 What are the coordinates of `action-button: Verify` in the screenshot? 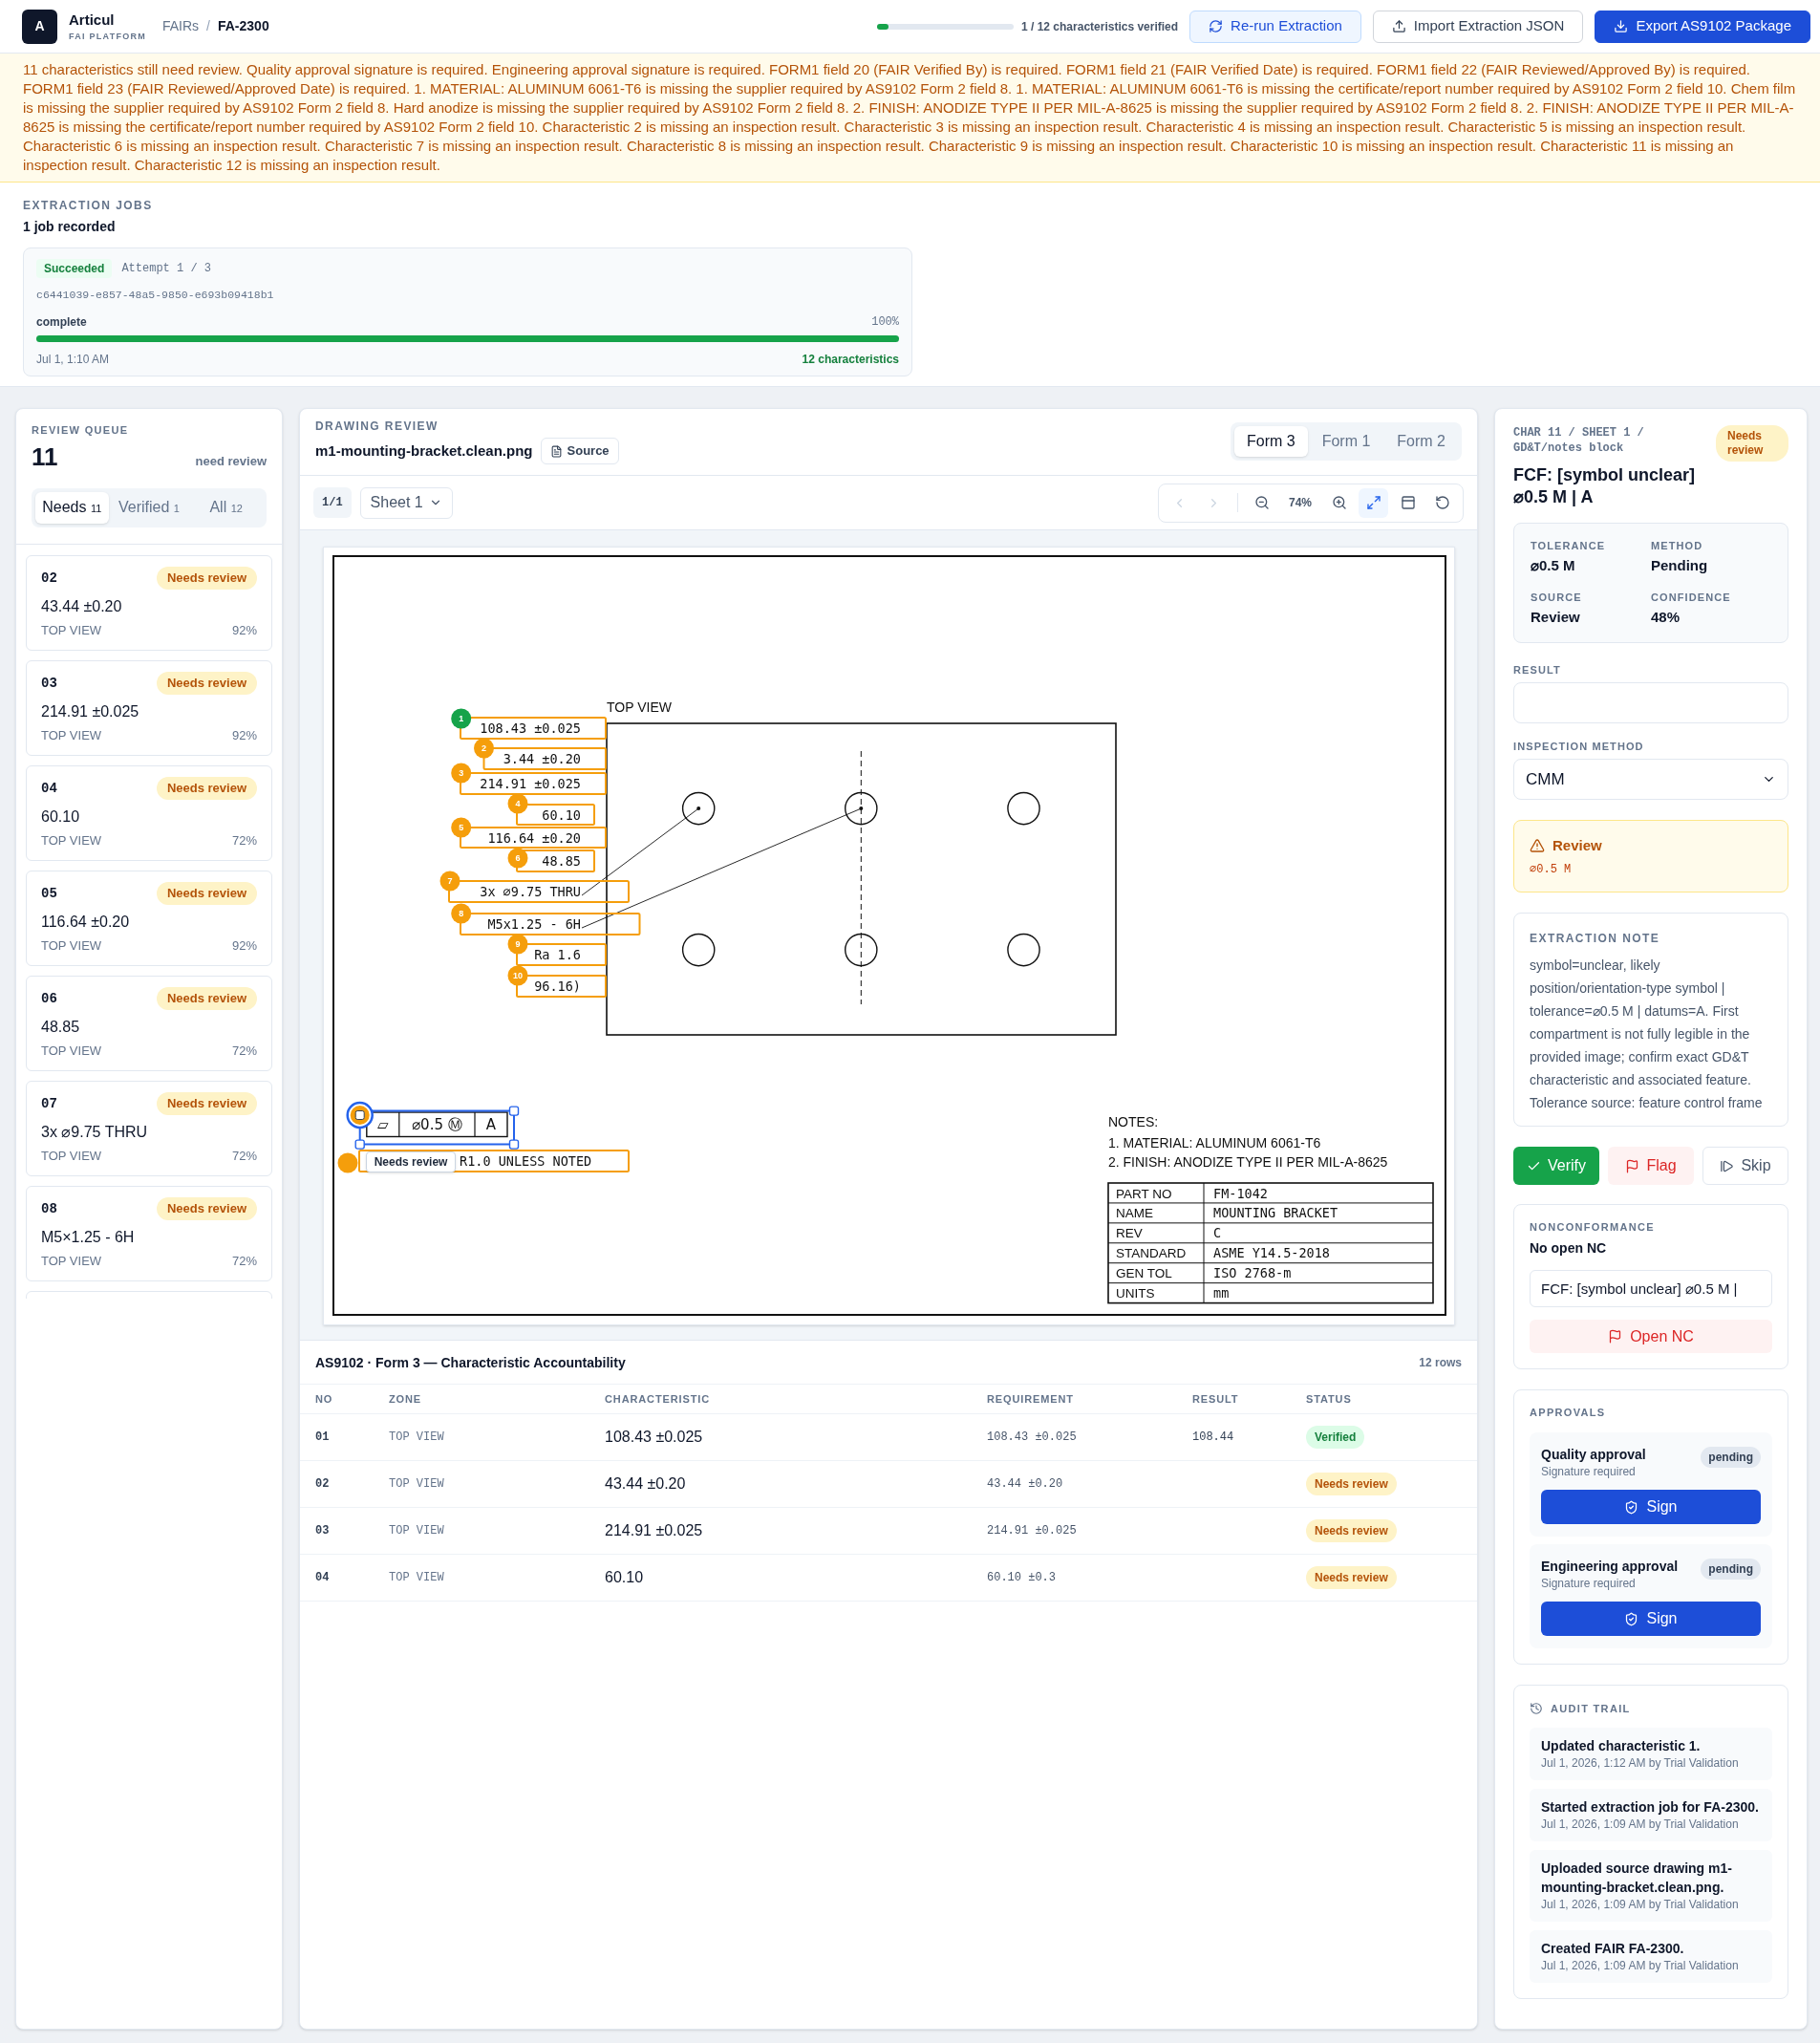 It's located at (1556, 1166).